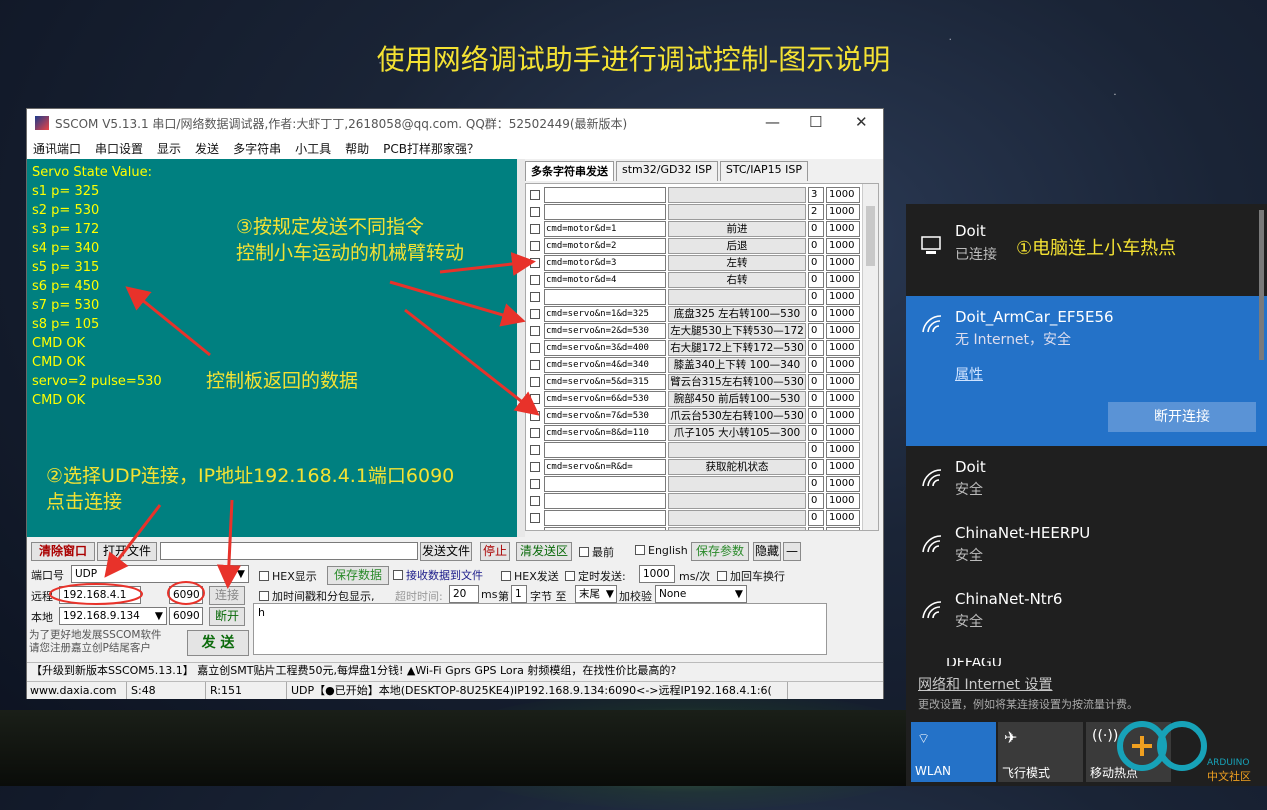 This screenshot has width=1267, height=810. Describe the element at coordinates (970, 467) in the screenshot. I see `network-name: Doit` at that location.